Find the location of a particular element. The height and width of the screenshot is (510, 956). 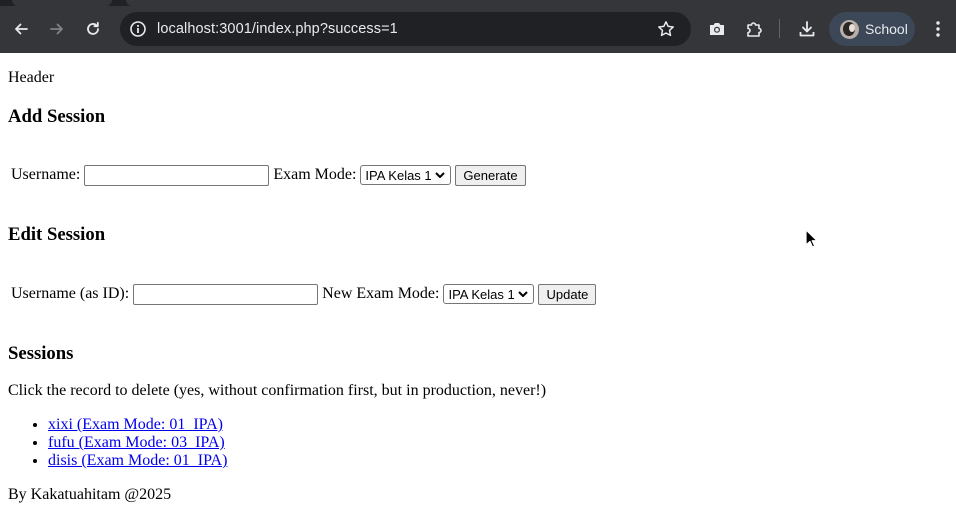

exam-mode-select: IPA Kelas 1 is located at coordinates (406, 175).